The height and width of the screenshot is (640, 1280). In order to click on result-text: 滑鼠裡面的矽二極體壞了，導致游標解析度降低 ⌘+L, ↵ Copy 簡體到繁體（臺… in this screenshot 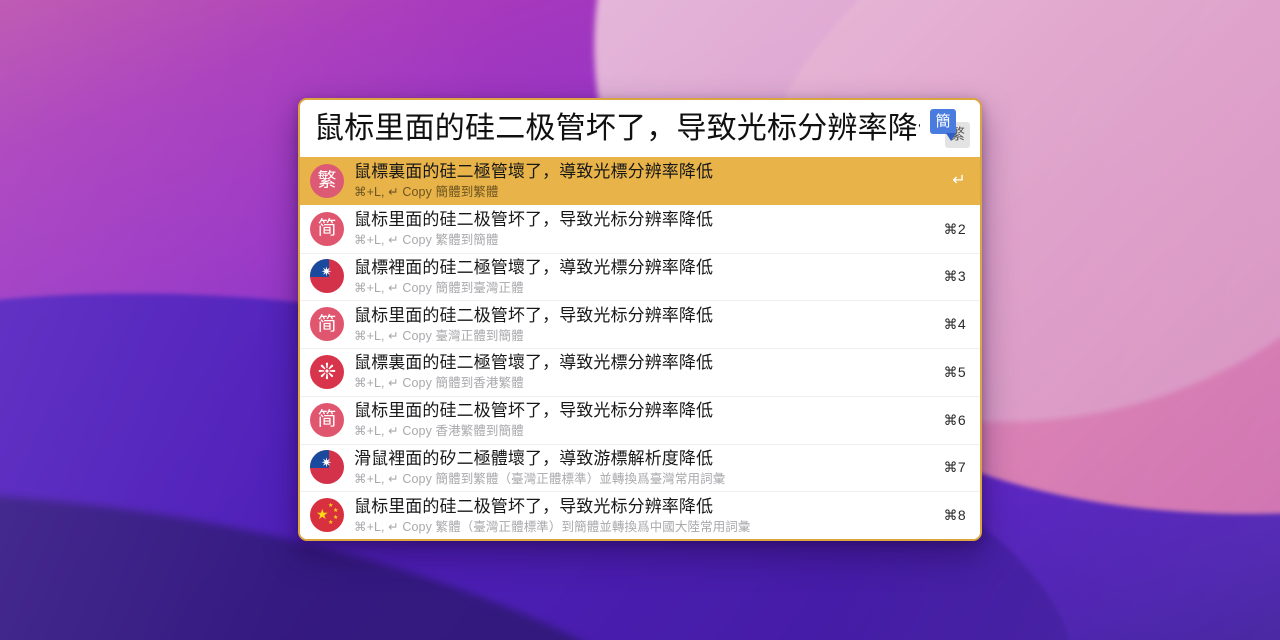, I will do `click(644, 467)`.